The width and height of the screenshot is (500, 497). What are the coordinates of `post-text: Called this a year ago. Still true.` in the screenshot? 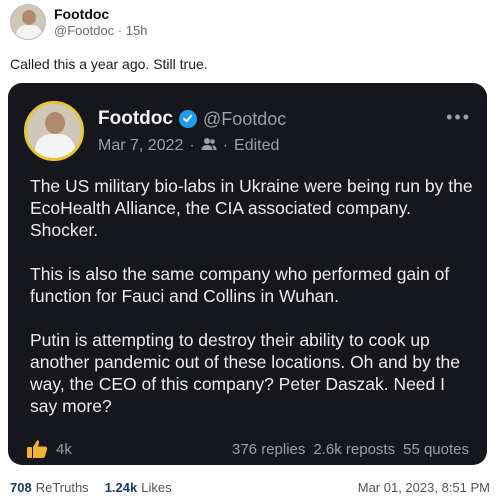 It's located at (109, 64).